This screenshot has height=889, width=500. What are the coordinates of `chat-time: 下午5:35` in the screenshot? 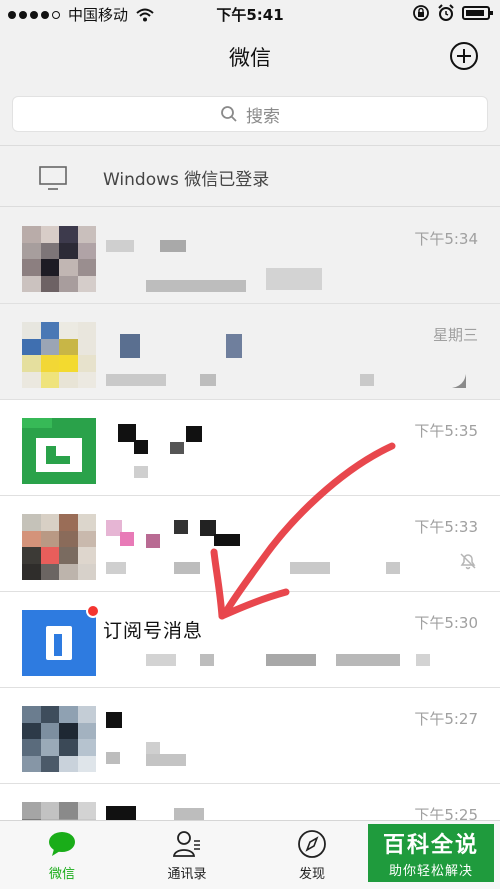 It's located at (446, 431).